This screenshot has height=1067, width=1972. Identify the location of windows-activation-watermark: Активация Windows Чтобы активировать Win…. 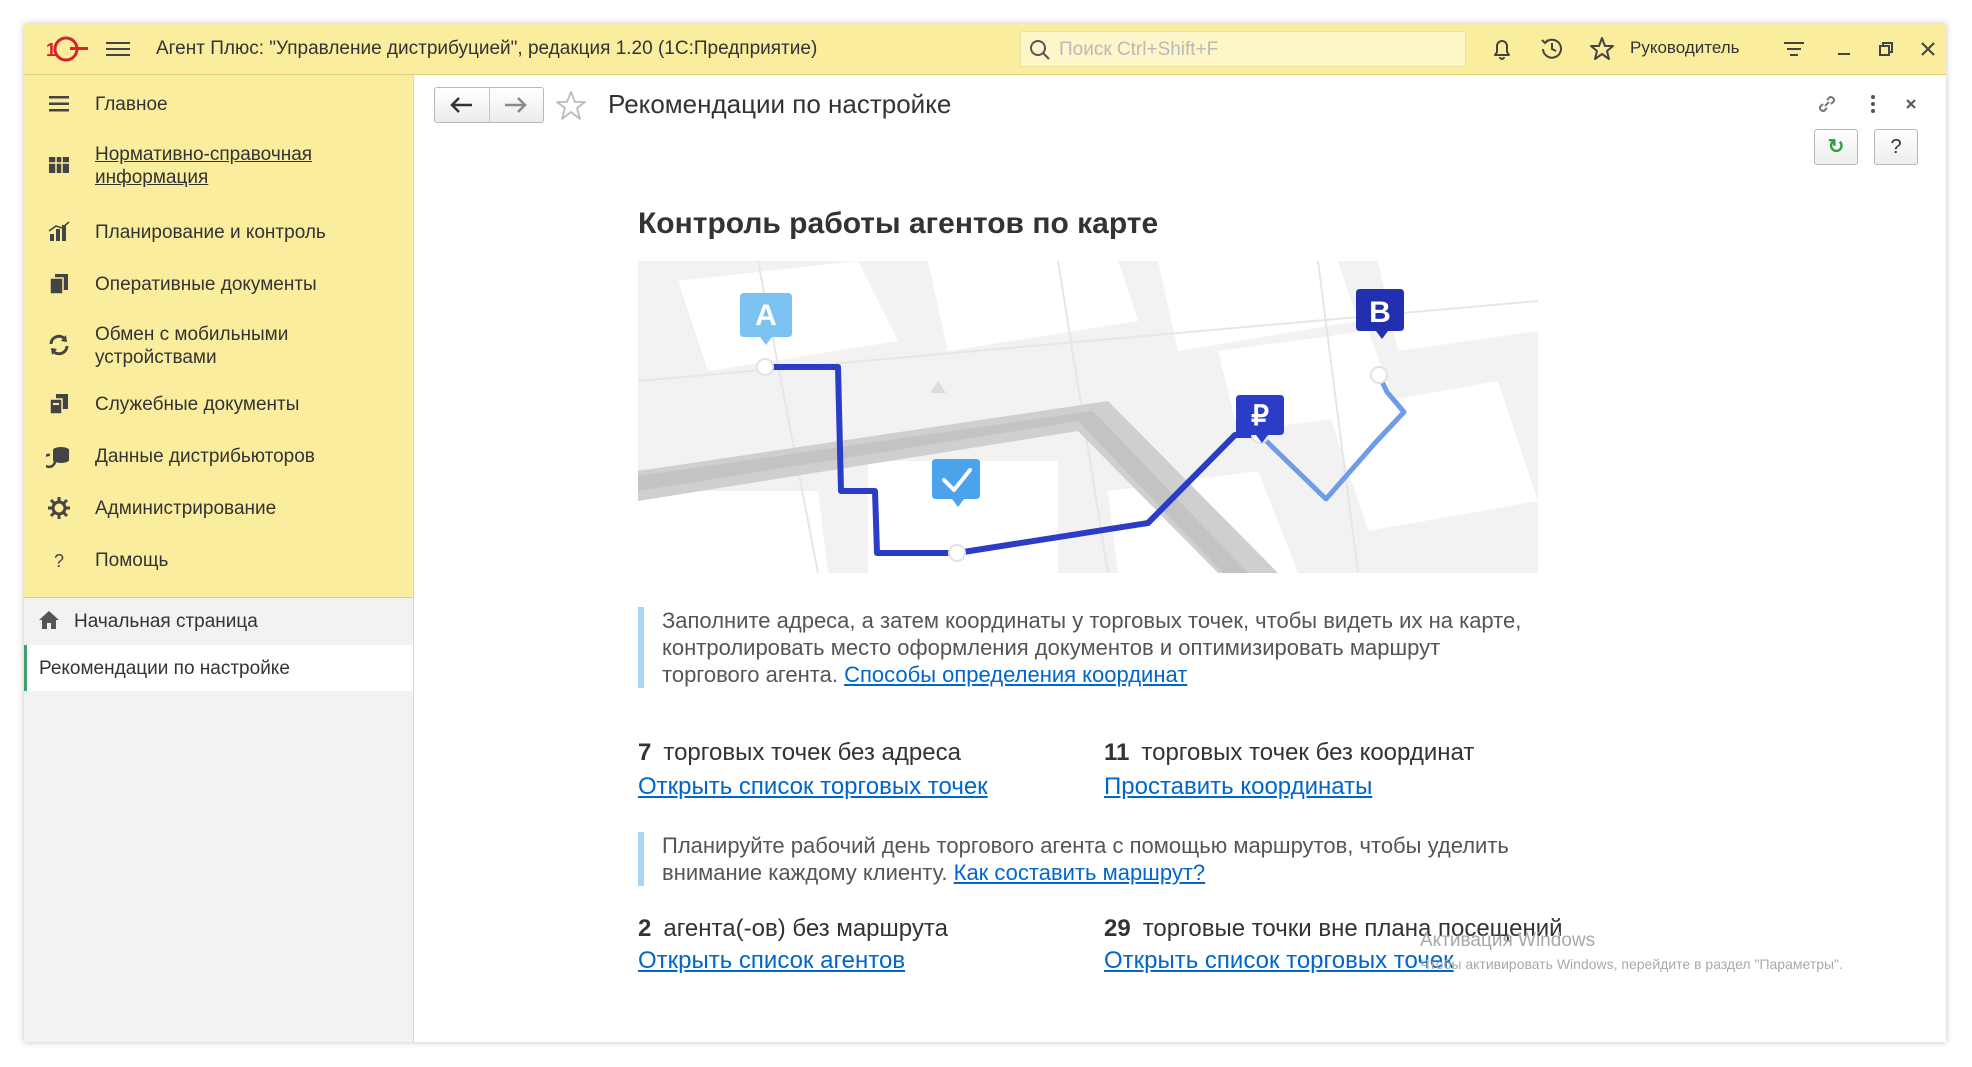
(1631, 951).